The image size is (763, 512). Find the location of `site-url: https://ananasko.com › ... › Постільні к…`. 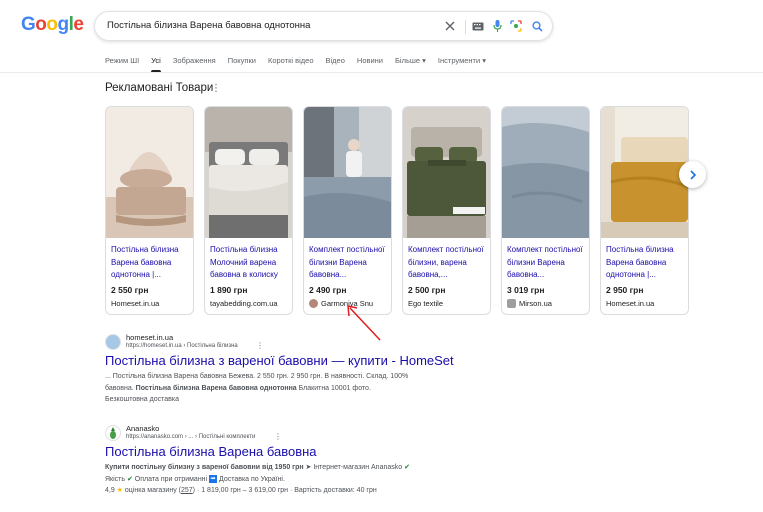

site-url: https://ananasko.com › ... › Постільні к… is located at coordinates (190, 437).